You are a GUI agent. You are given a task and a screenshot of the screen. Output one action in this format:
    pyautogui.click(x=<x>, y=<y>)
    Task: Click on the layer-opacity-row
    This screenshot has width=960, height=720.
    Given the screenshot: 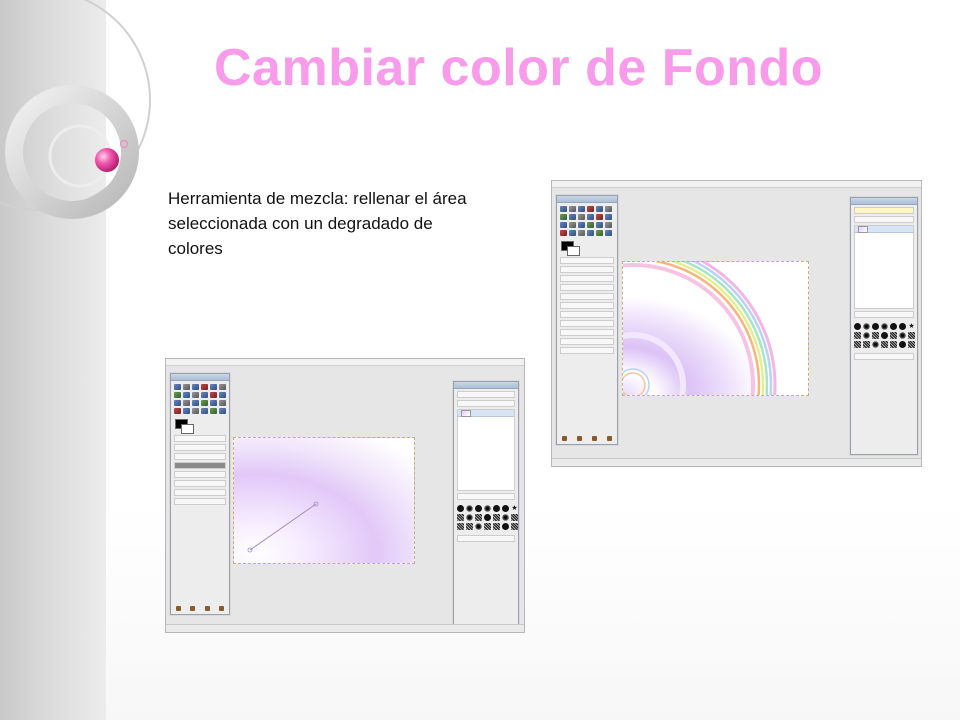 What is the action you would take?
    pyautogui.click(x=884, y=219)
    